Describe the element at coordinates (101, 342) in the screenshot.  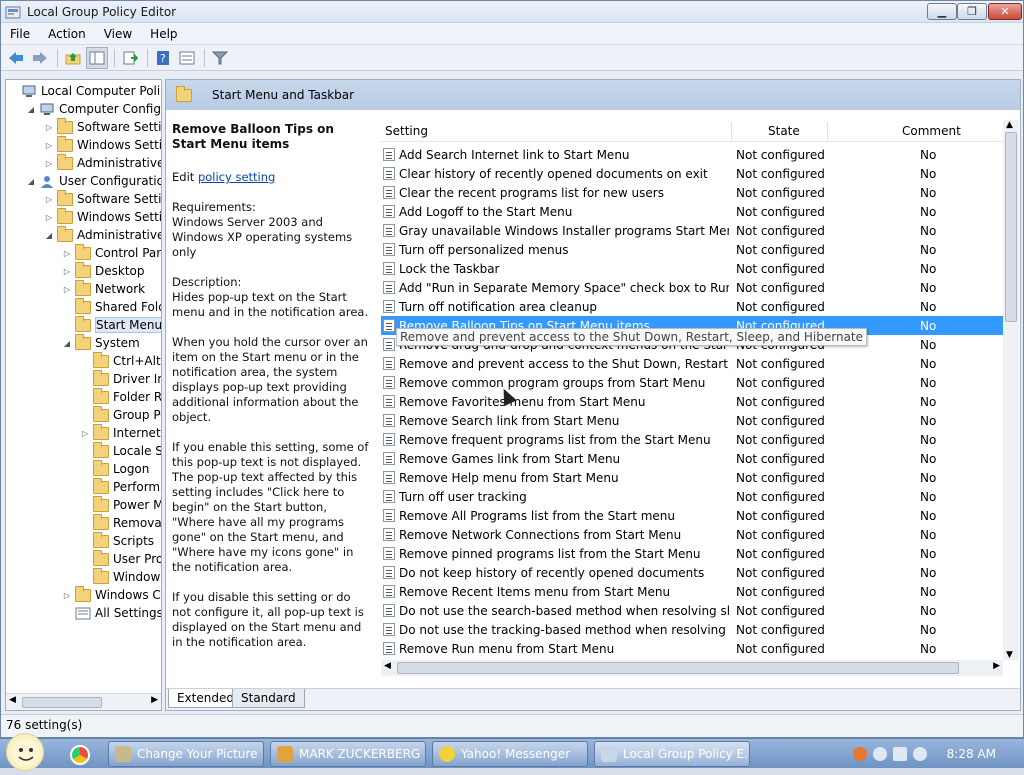
I see `tree-node: ◢ System` at that location.